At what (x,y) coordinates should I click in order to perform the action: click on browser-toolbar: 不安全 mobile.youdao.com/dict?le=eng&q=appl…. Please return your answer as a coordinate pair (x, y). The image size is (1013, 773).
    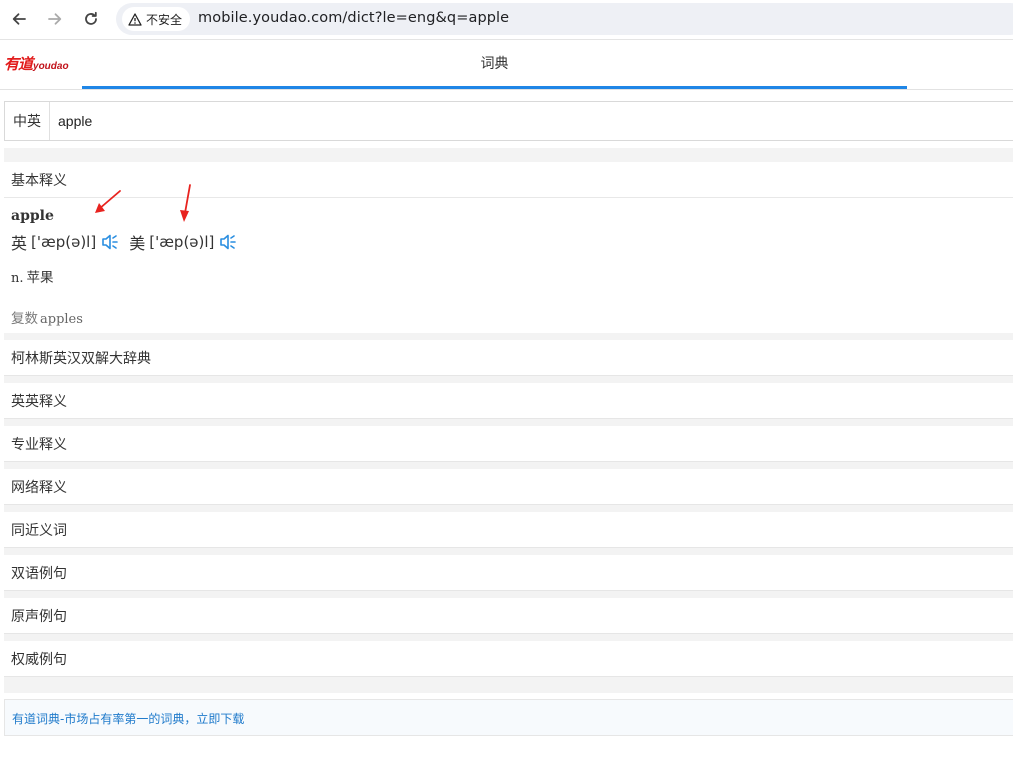
    Looking at the image, I should click on (506, 20).